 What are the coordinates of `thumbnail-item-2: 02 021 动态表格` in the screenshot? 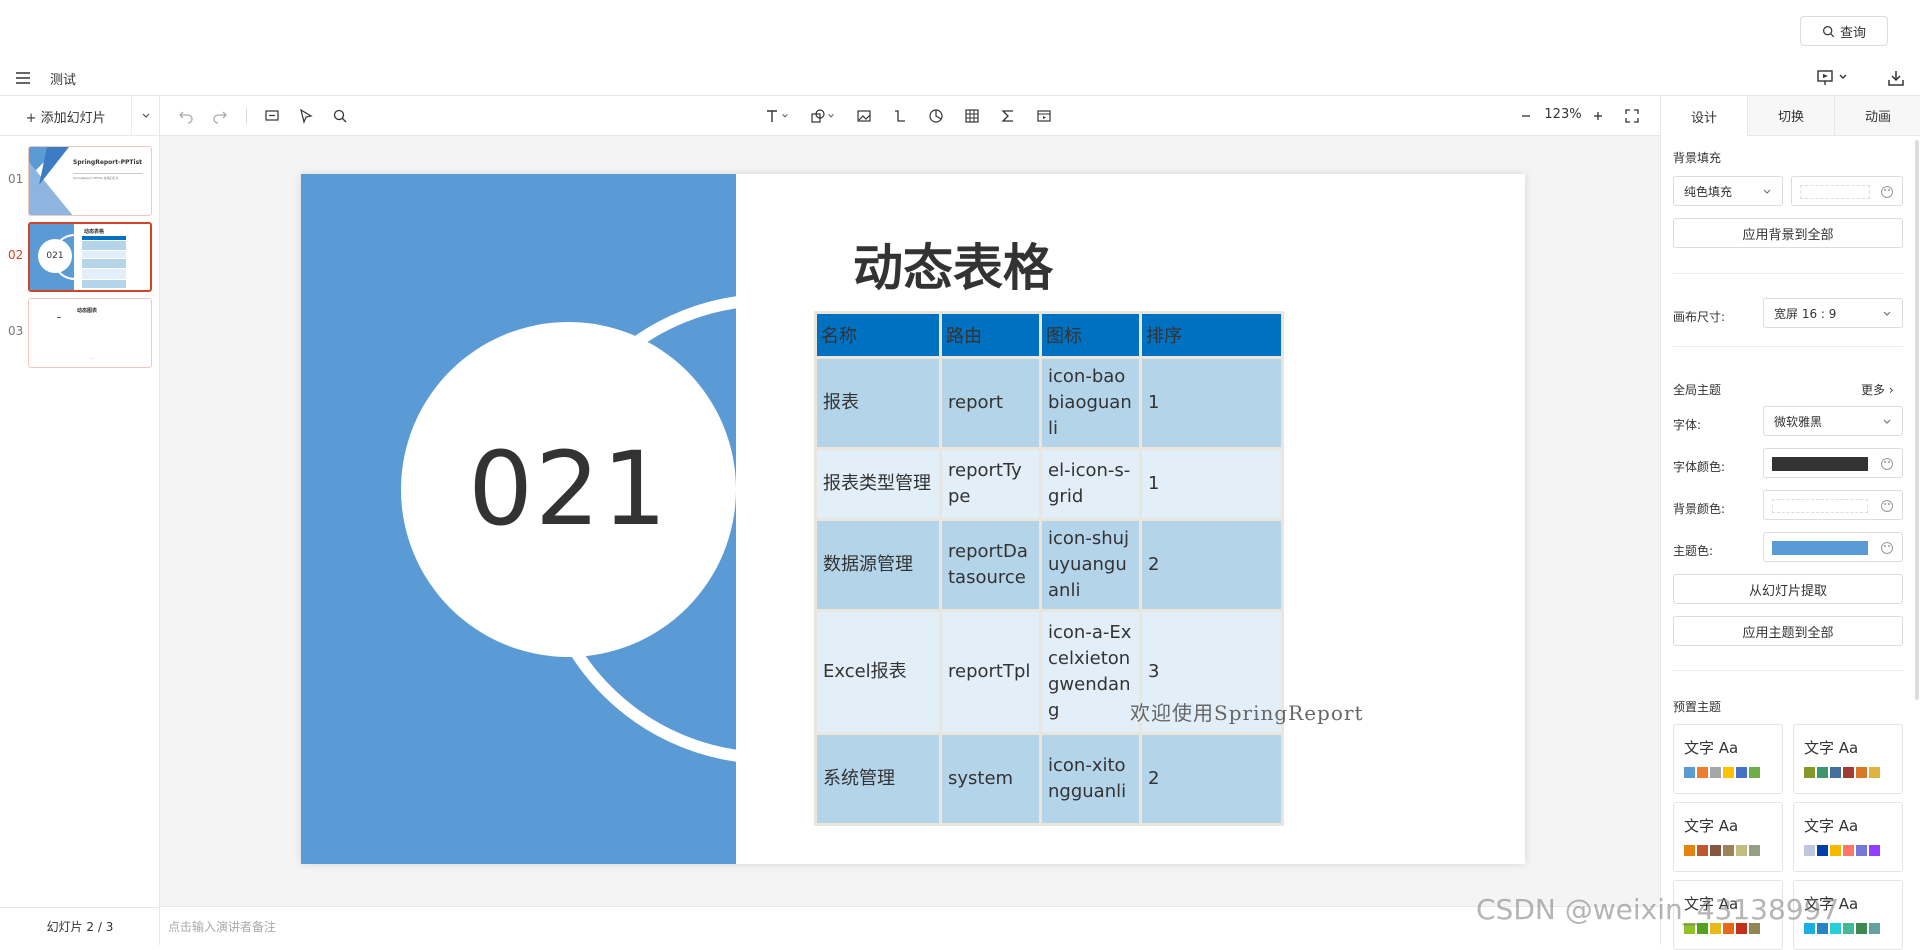 It's located at (80, 257).